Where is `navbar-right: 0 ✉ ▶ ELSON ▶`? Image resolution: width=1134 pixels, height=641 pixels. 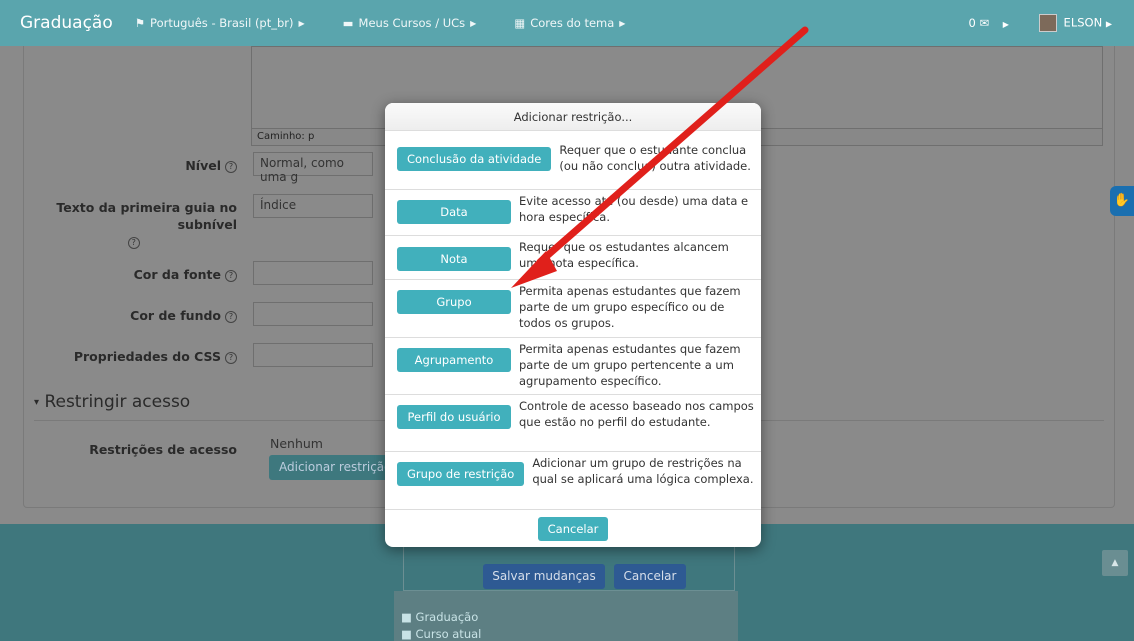 navbar-right: 0 ✉ ▶ ELSON ▶ is located at coordinates (1040, 23).